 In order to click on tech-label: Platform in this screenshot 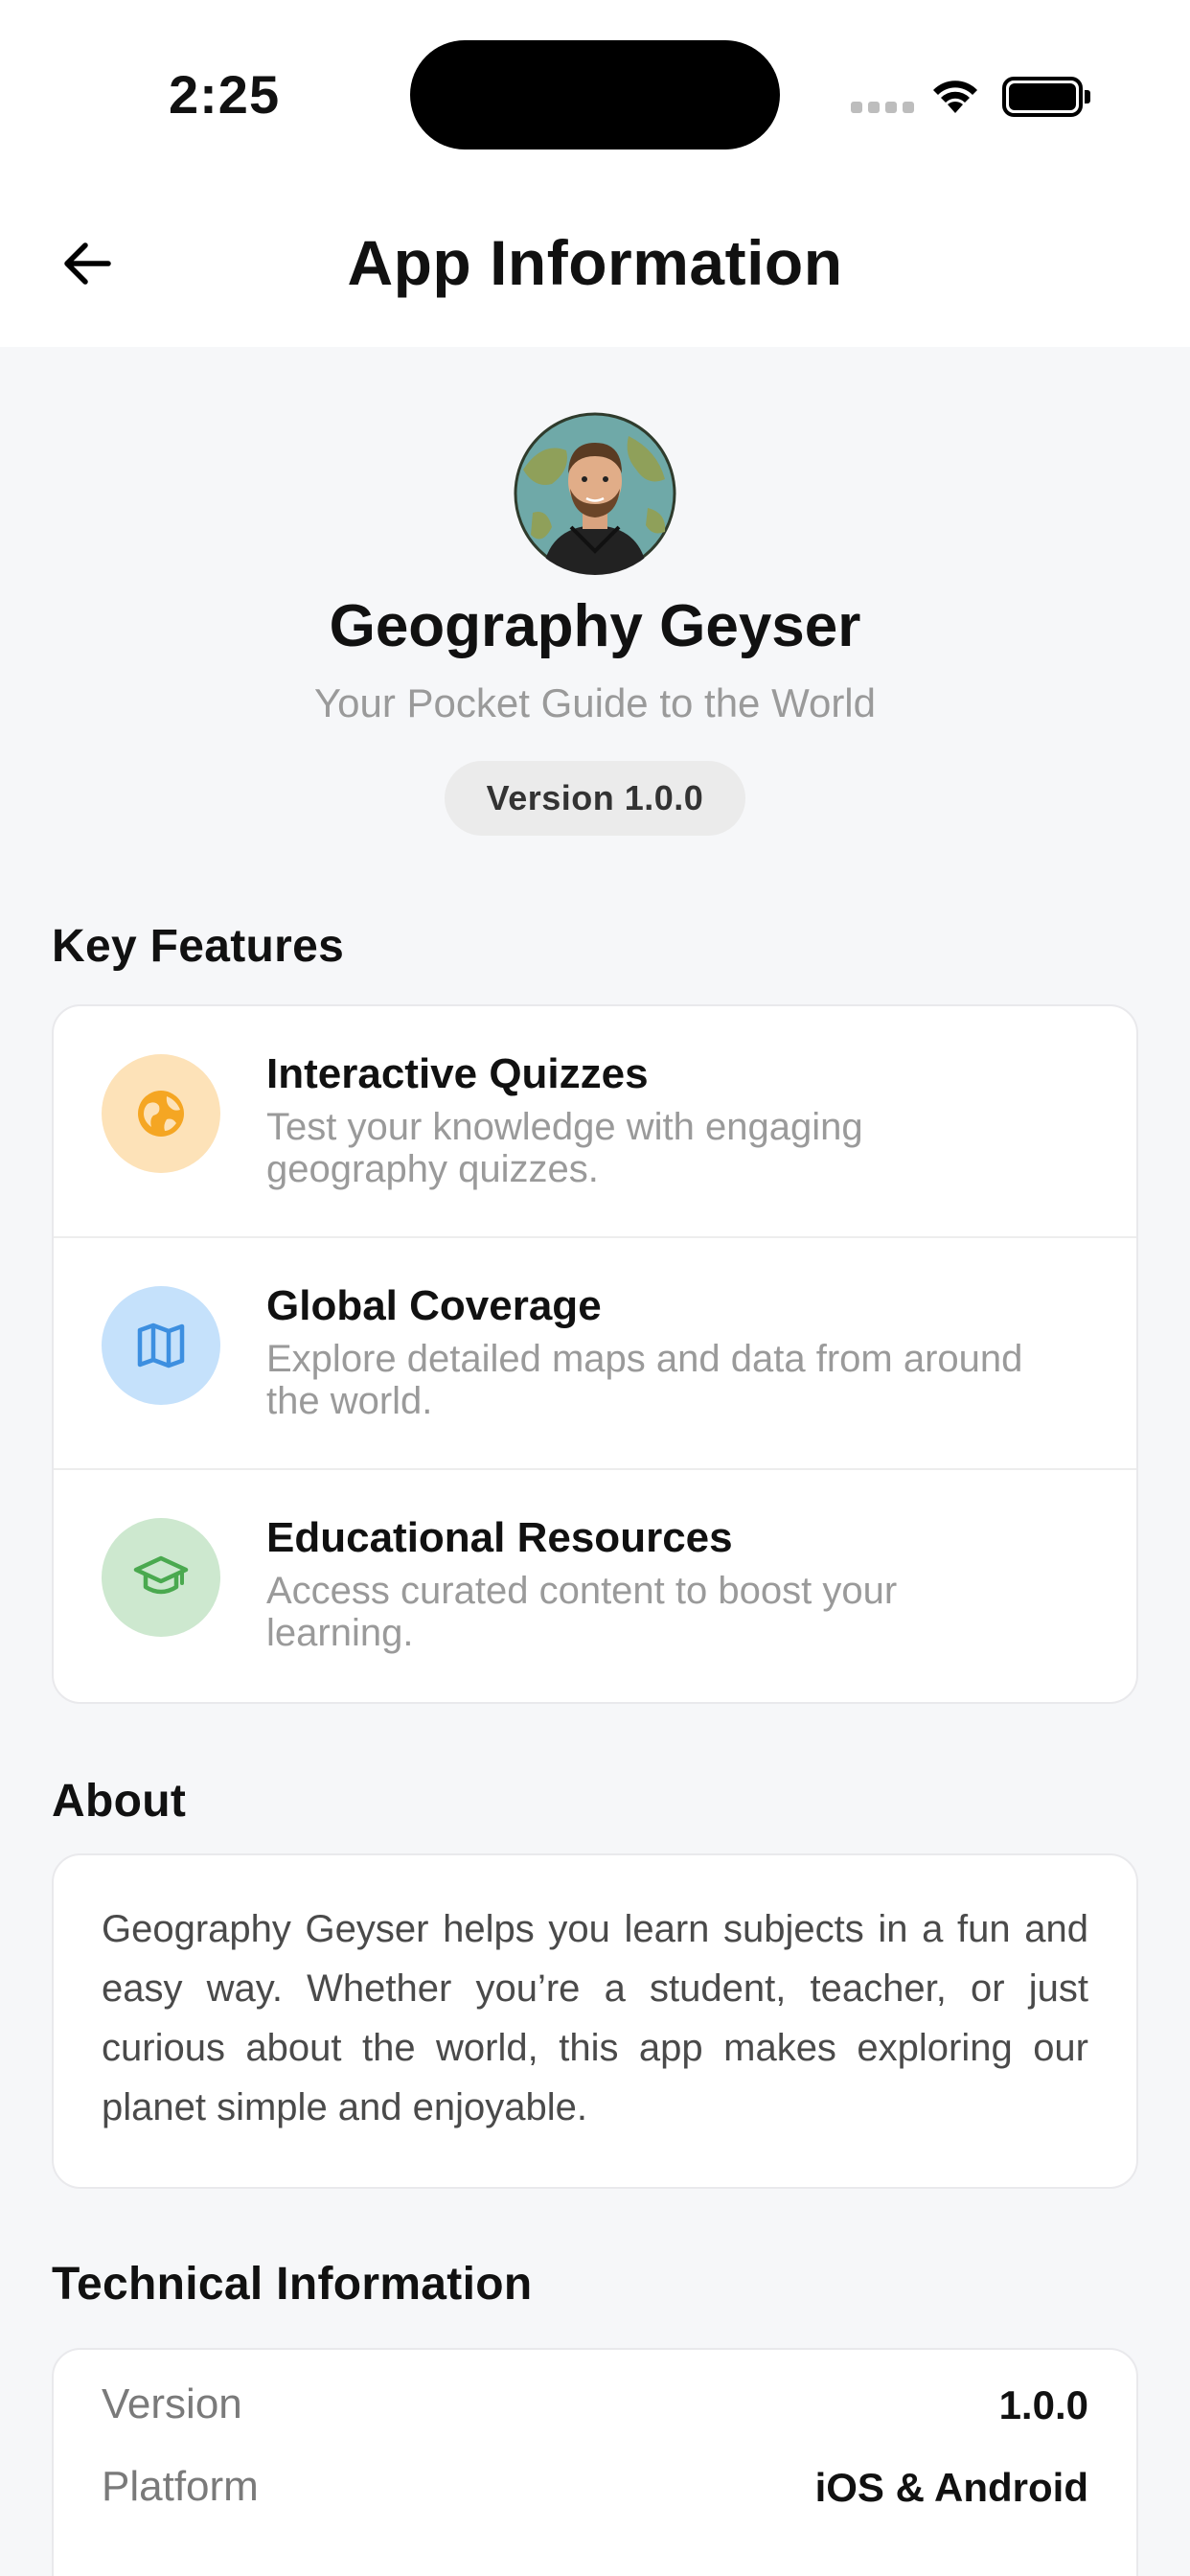, I will do `click(181, 2486)`.